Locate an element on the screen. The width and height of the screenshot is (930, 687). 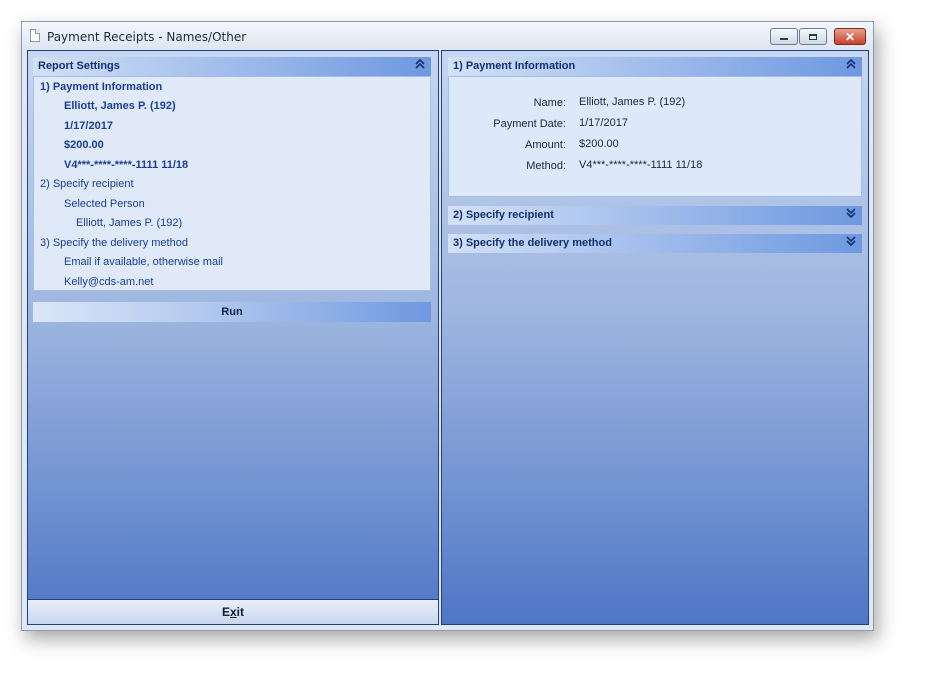
tree-selected-person: Selected Person is located at coordinates (104, 204).